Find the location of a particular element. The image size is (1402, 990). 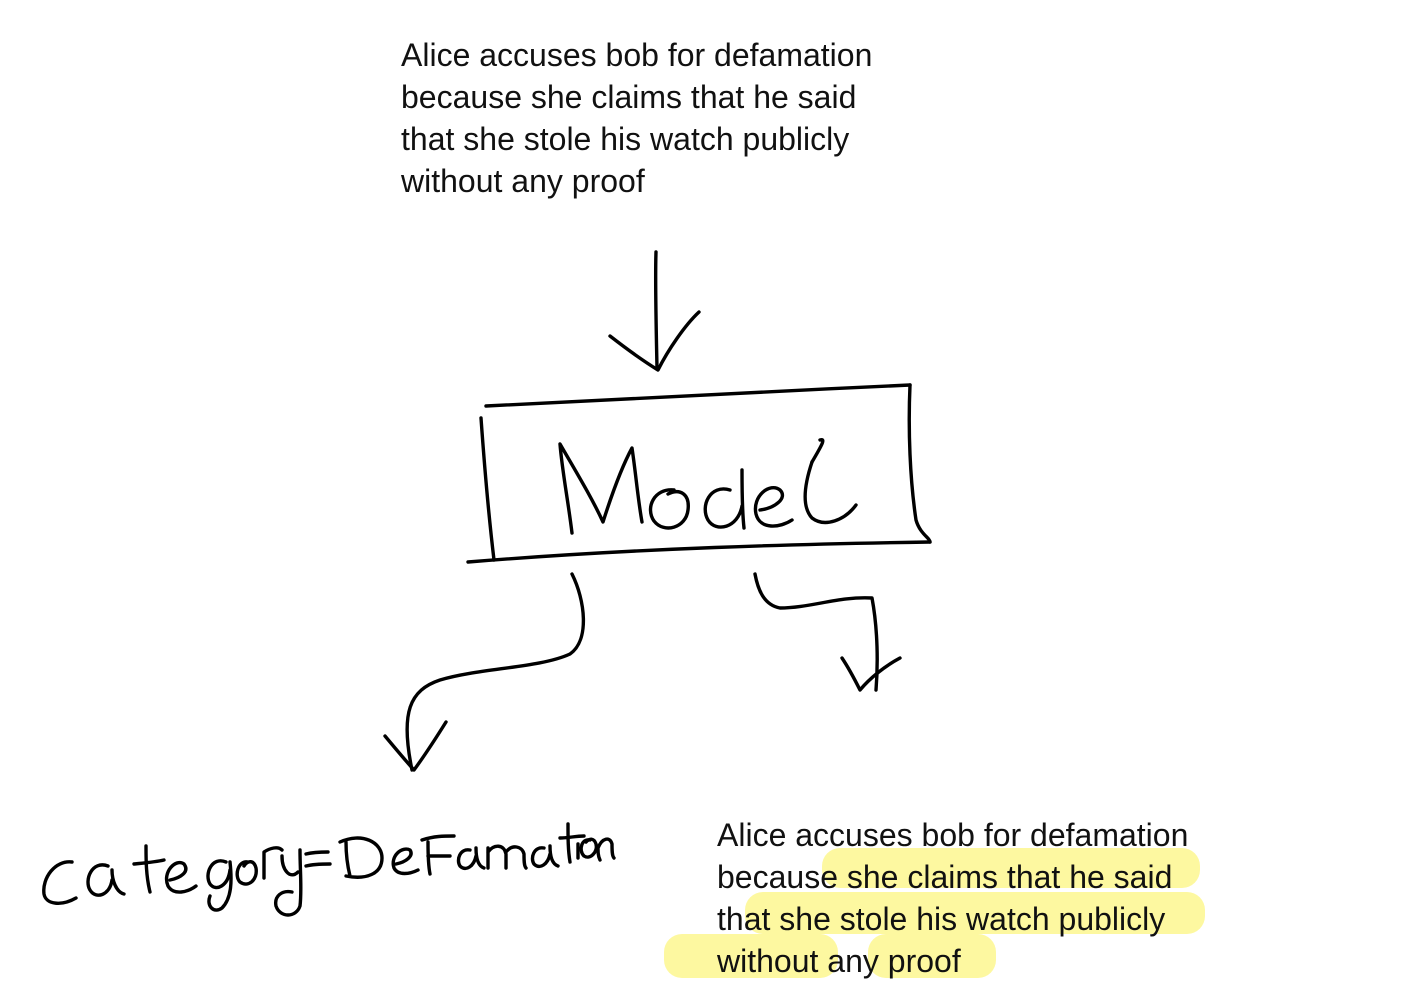

model-label-handwriting is located at coordinates (708, 486).